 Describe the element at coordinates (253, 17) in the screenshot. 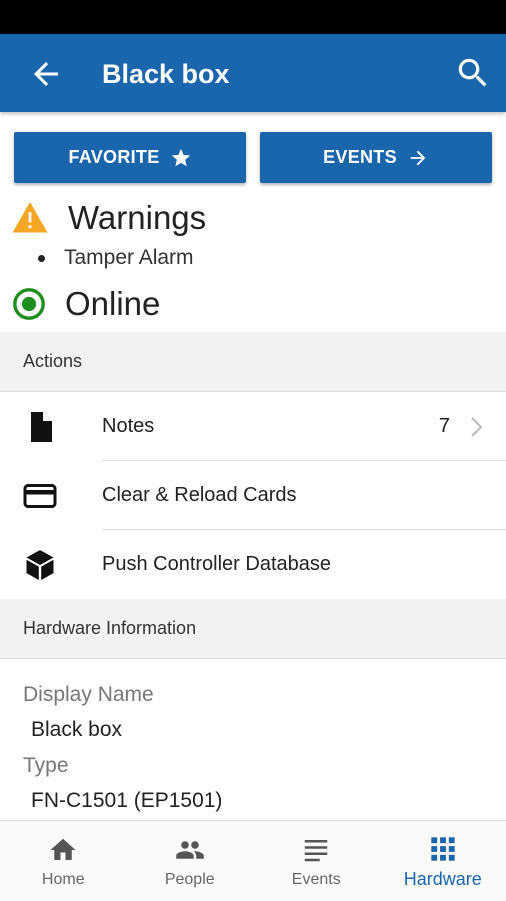

I see `status-bar` at that location.